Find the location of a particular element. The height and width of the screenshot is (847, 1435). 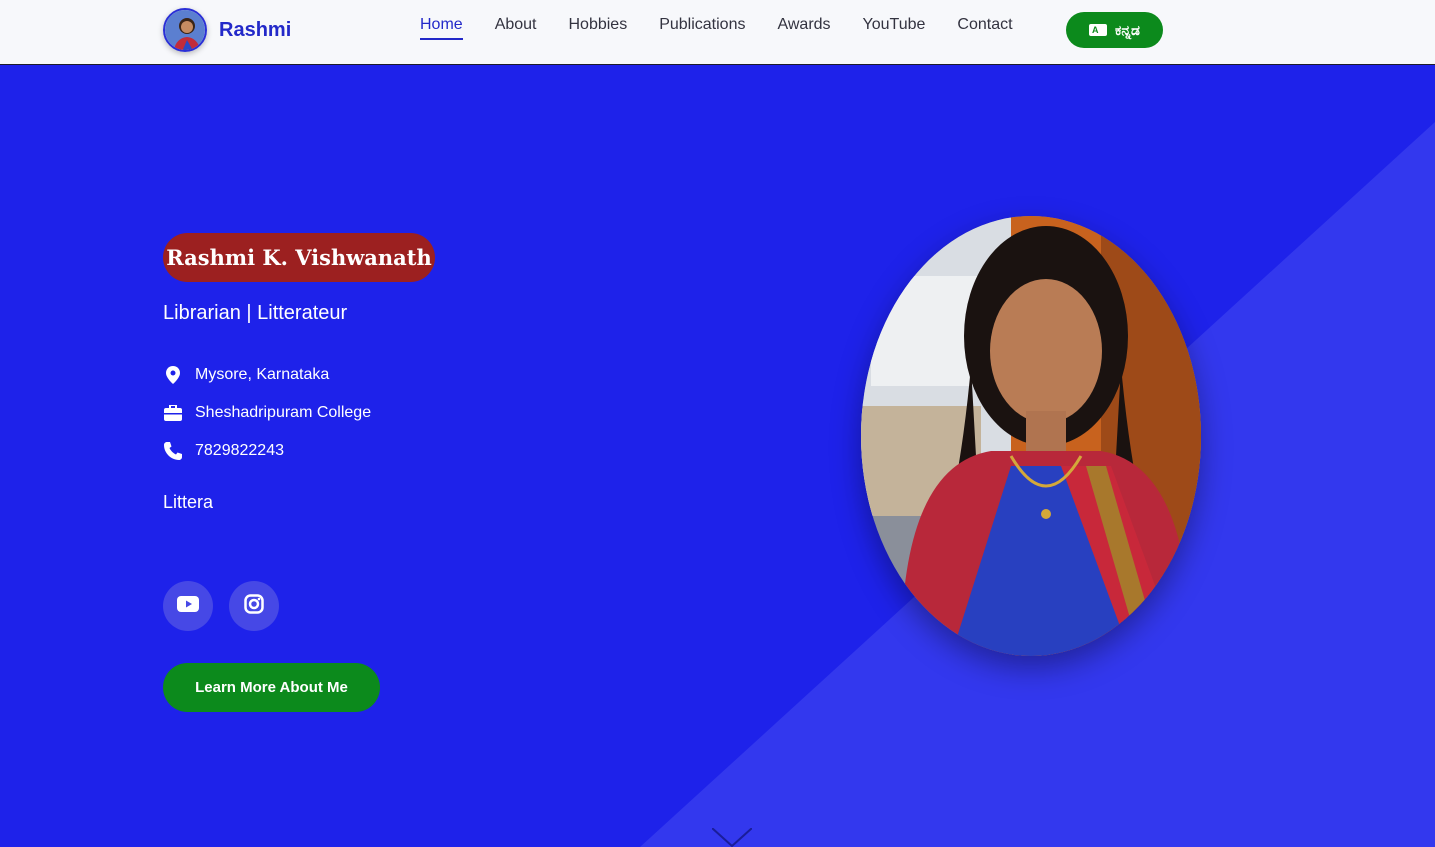

phone-text: 7829822243 is located at coordinates (239, 451).